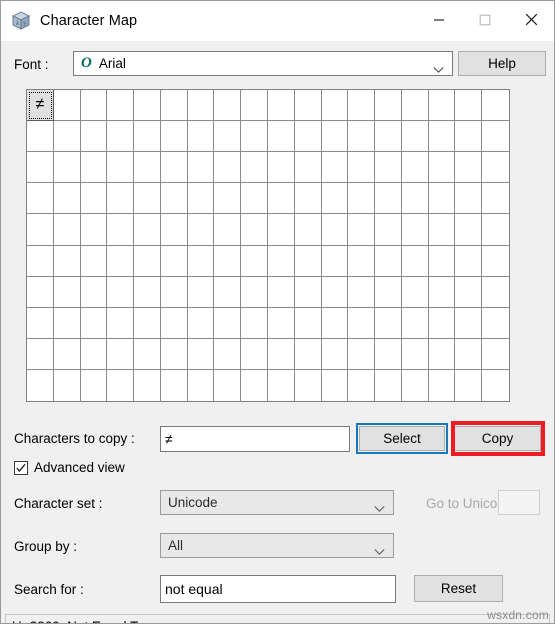  I want to click on reset-button: Reset, so click(458, 588).